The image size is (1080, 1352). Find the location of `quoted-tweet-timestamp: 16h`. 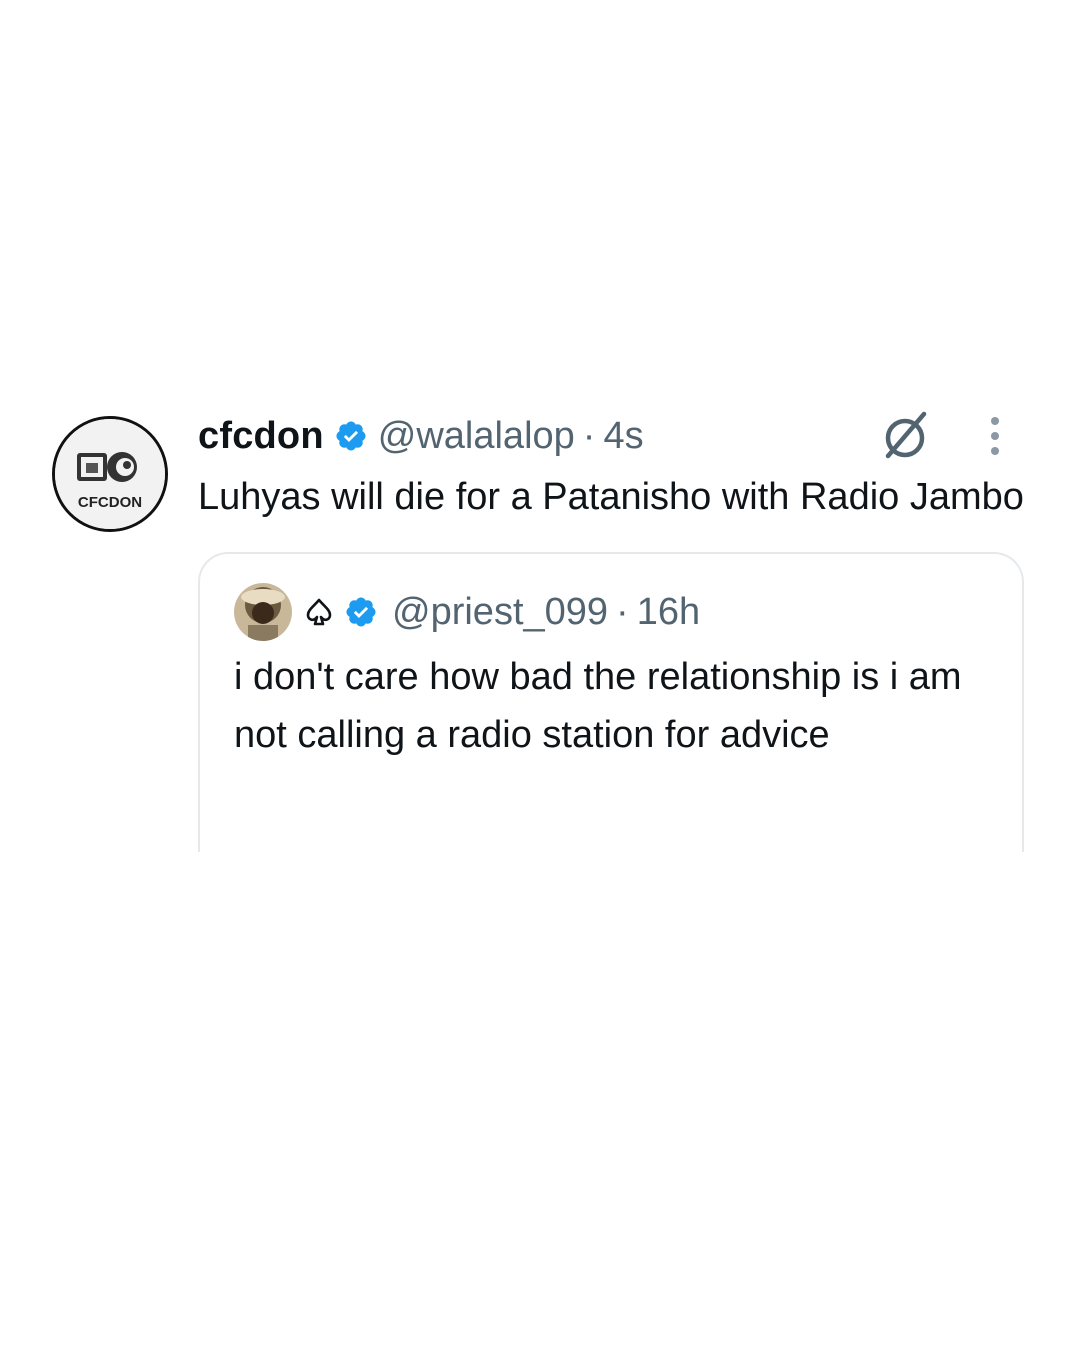

quoted-tweet-timestamp: 16h is located at coordinates (668, 612).